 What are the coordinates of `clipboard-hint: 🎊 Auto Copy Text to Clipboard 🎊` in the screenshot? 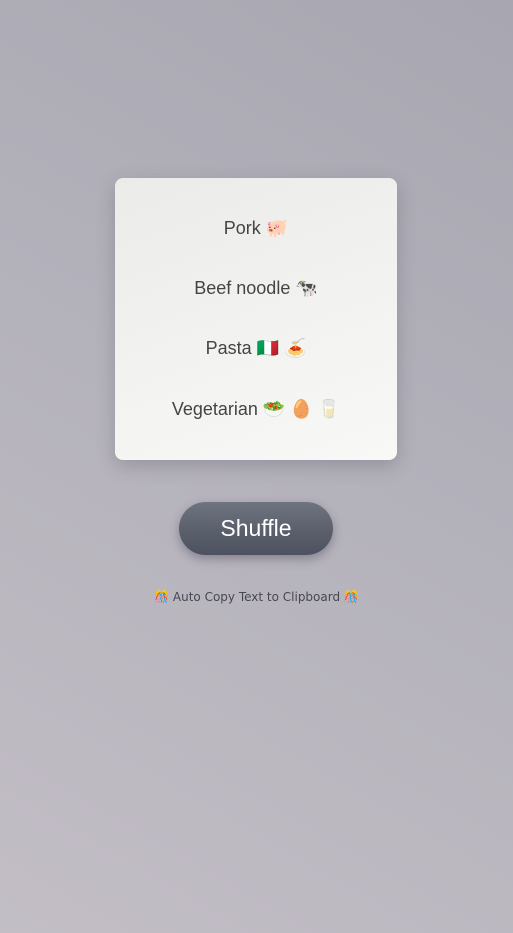 It's located at (256, 597).